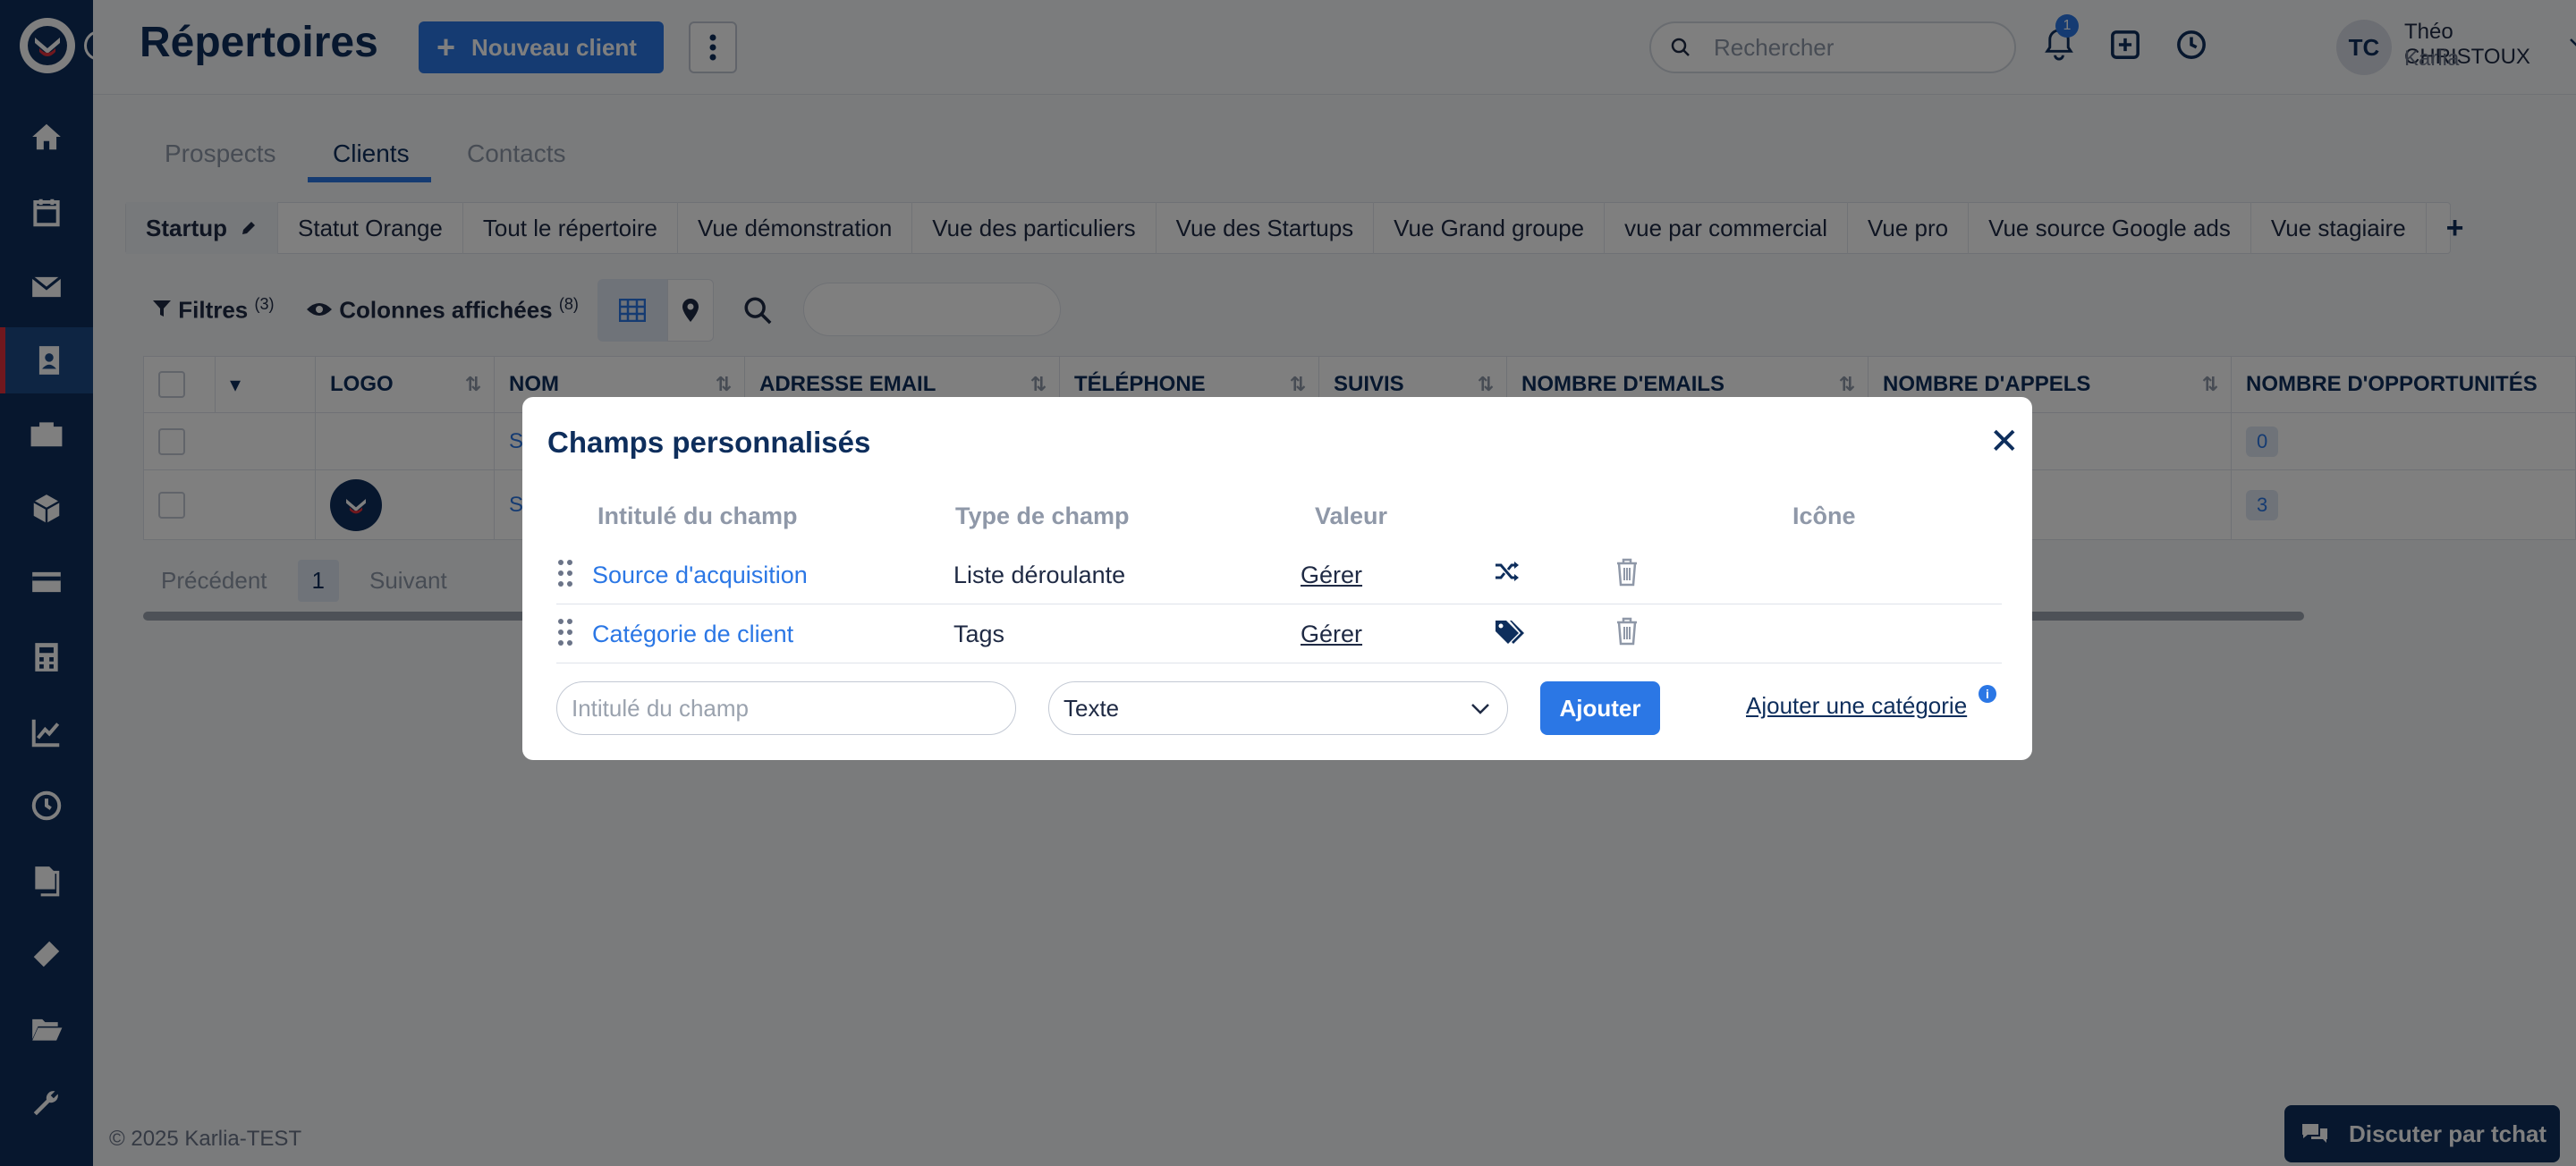 This screenshot has width=2576, height=1166. Describe the element at coordinates (661, 708) in the screenshot. I see `new-field-placeholder: Intitulé du champ` at that location.